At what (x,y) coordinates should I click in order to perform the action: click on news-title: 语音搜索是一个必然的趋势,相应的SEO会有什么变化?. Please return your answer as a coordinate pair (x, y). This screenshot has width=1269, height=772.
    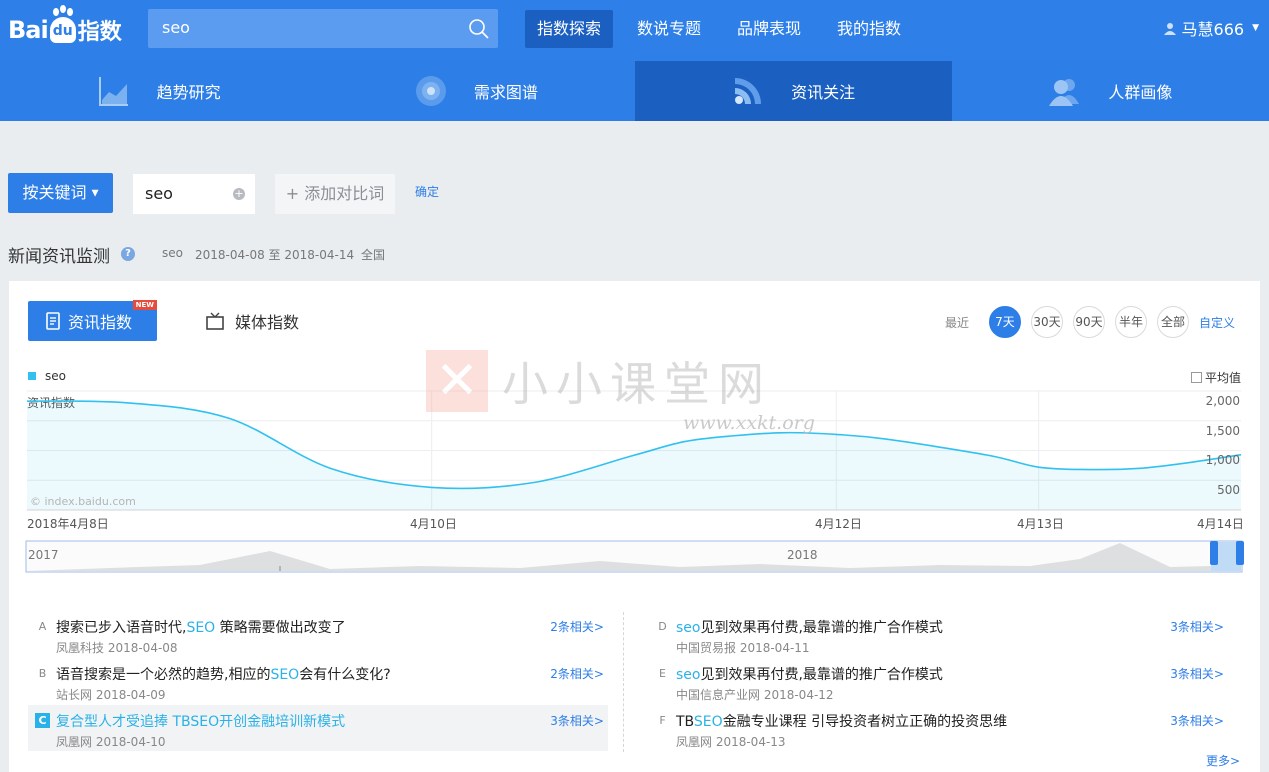
    Looking at the image, I should click on (223, 674).